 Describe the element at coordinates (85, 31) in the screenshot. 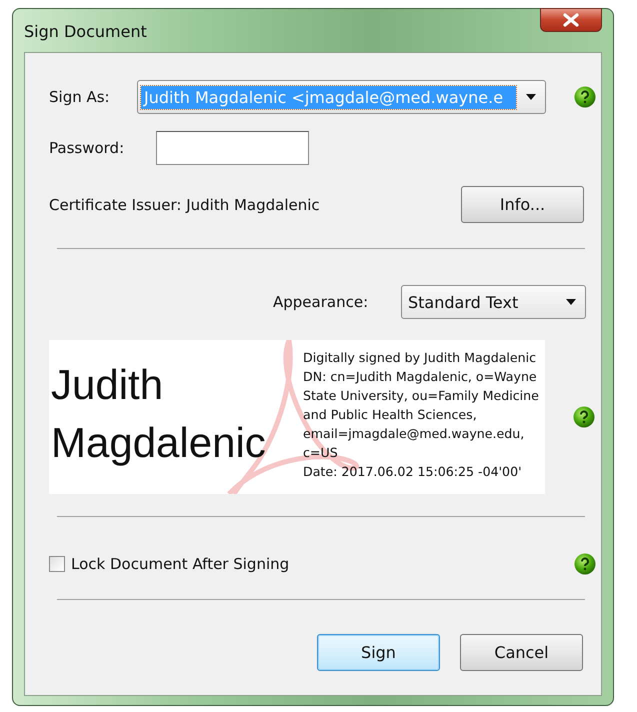

I see `window-title: Sign Document` at that location.